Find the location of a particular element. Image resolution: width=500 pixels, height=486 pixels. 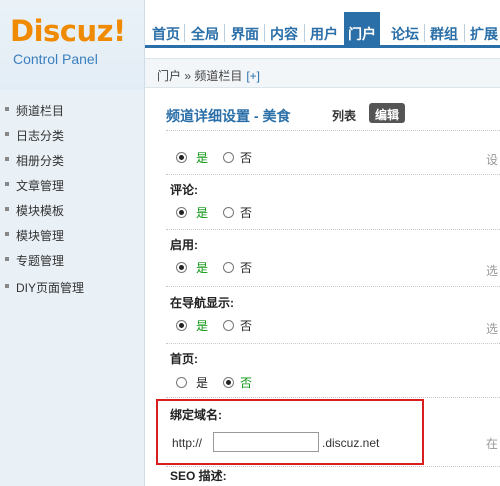

logo-subtitle: Control Panel is located at coordinates (55, 59).